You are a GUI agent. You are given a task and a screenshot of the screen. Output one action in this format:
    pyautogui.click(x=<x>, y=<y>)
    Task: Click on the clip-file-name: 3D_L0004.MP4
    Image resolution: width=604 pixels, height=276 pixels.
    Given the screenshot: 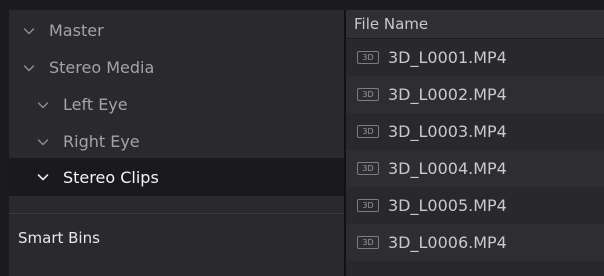 What is the action you would take?
    pyautogui.click(x=447, y=168)
    